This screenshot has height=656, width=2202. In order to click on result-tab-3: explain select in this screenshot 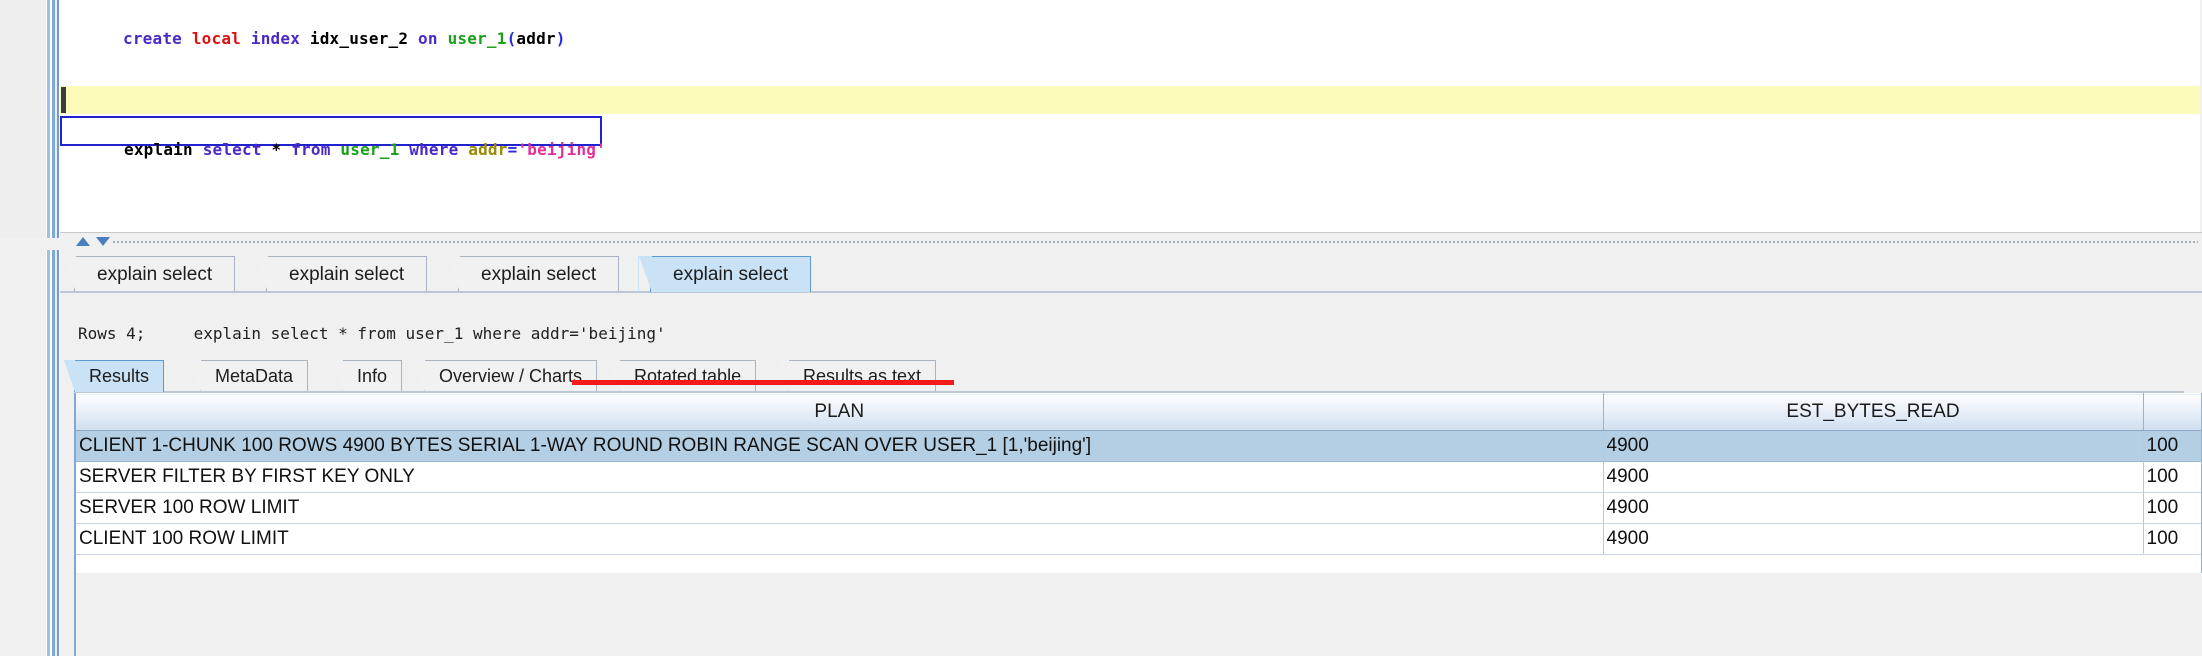, I will do `click(532, 274)`.